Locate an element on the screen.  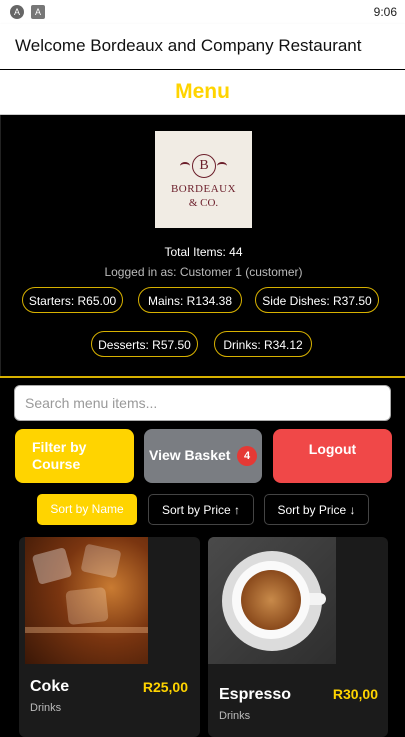
logo-text-line1: BORDEAUX is located at coordinates (203, 189).